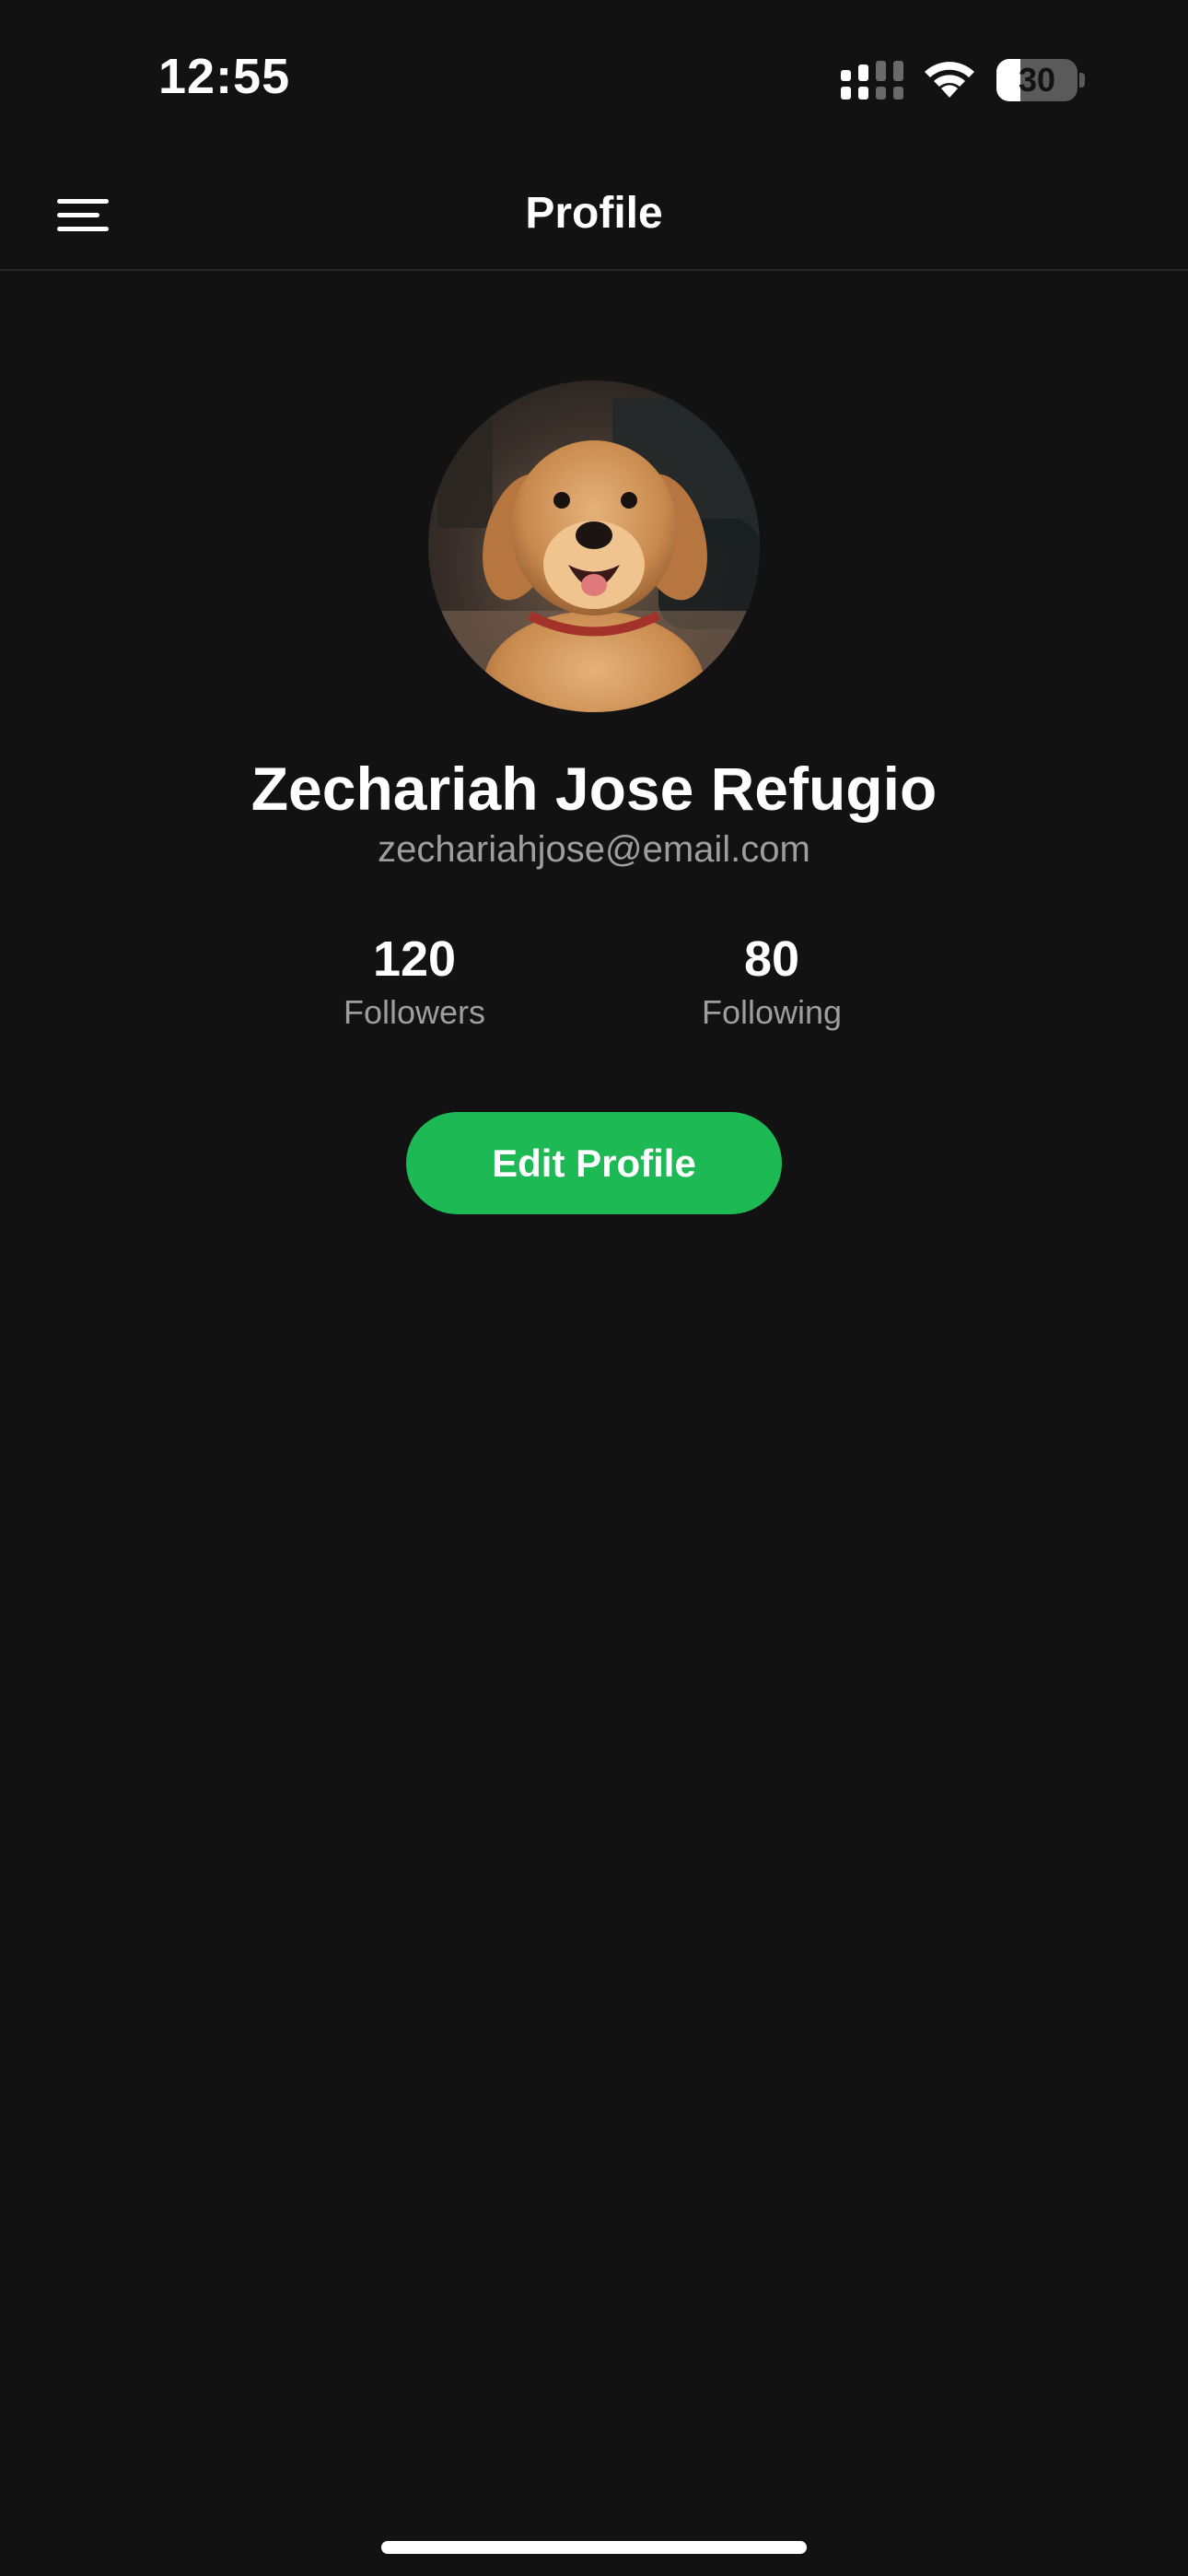 Image resolution: width=1188 pixels, height=2576 pixels. I want to click on dog-photo-icon, so click(594, 546).